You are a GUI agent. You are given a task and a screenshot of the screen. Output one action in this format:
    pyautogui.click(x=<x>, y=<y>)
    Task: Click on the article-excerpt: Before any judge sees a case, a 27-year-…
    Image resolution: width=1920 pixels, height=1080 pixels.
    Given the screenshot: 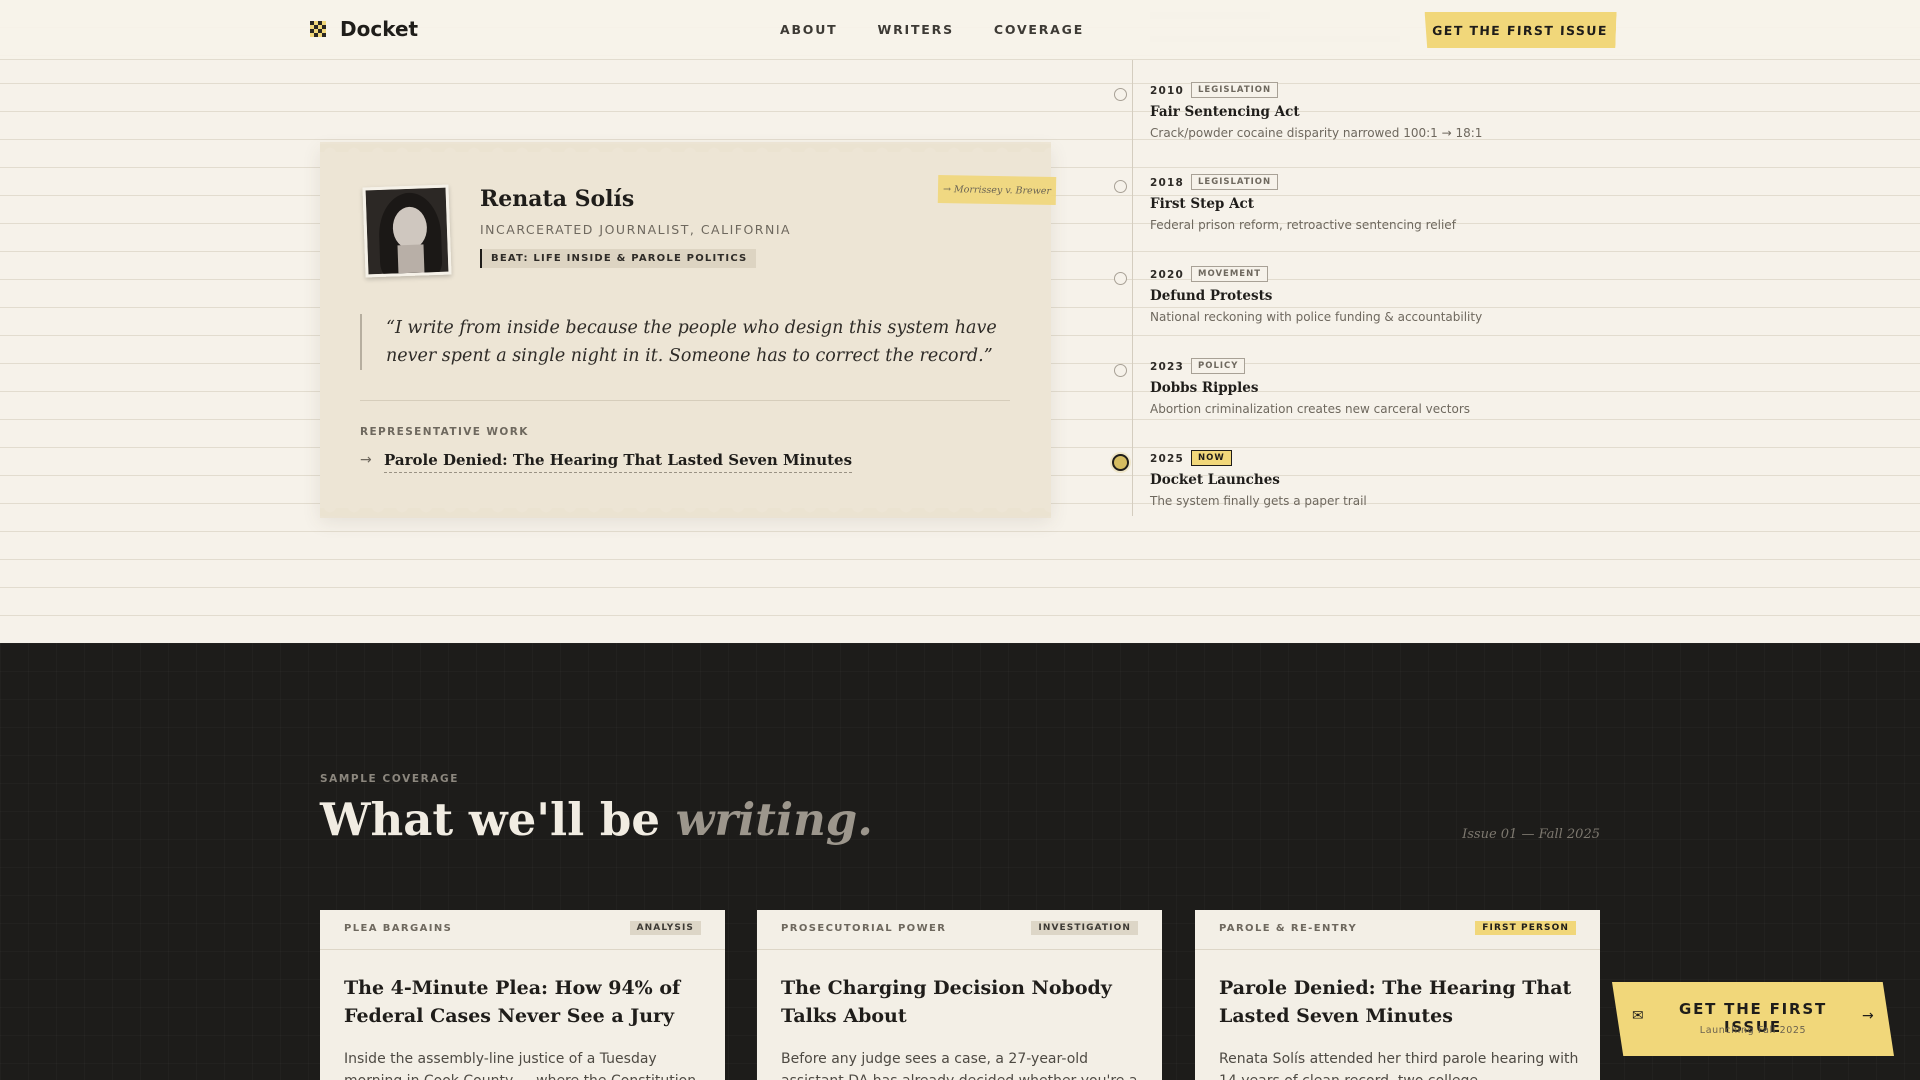 What is the action you would take?
    pyautogui.click(x=959, y=1065)
    